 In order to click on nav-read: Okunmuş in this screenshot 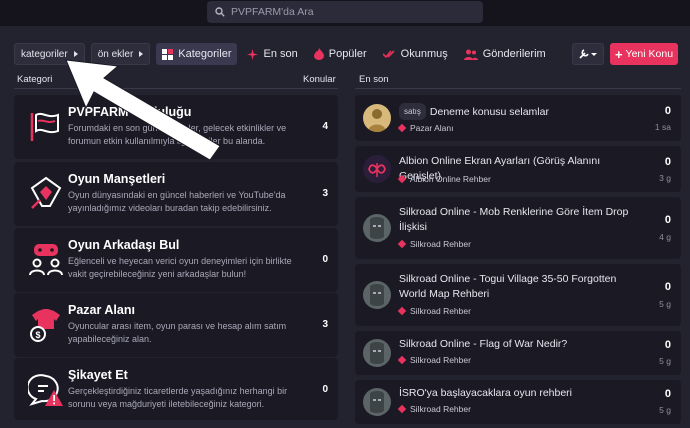, I will do `click(415, 54)`.